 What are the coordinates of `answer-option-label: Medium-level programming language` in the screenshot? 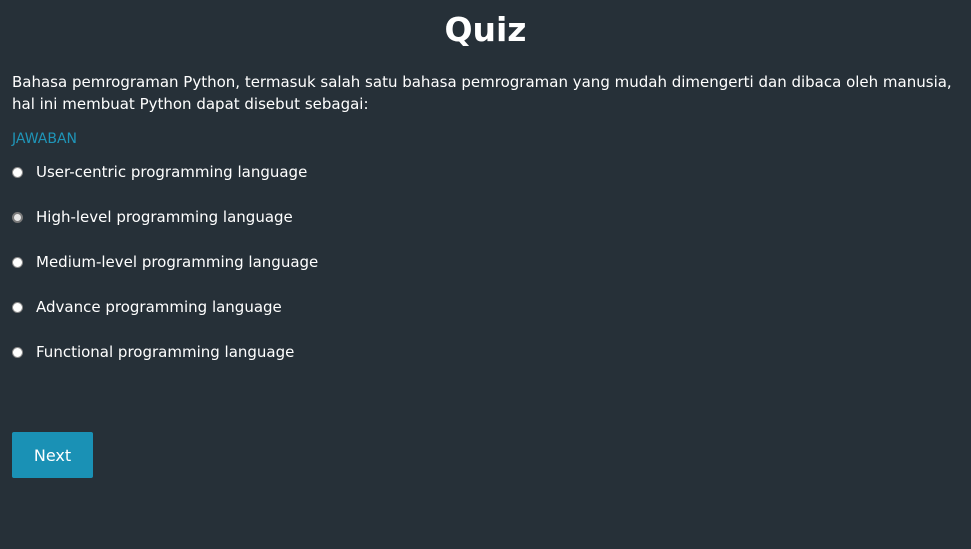 It's located at (177, 262).